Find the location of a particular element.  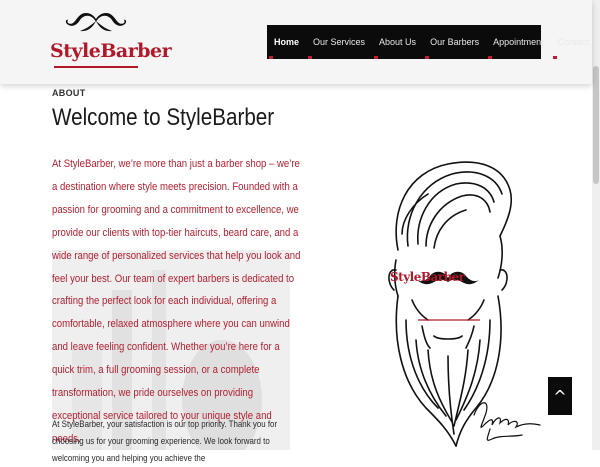

nav-our-barbers-label: Our Barbers is located at coordinates (455, 42).